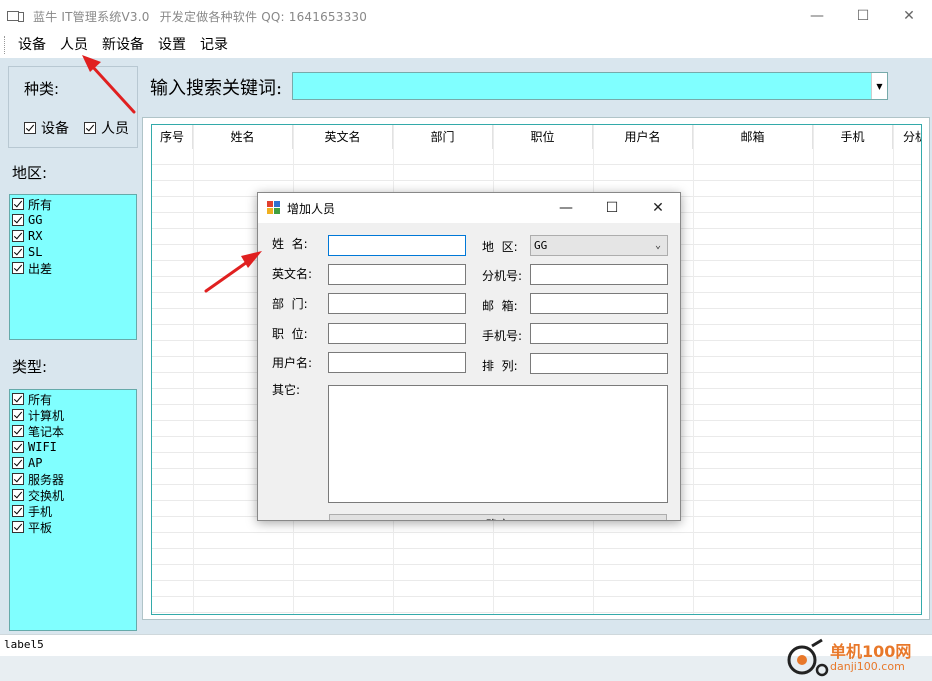 Image resolution: width=932 pixels, height=681 pixels. What do you see at coordinates (879, 86) in the screenshot?
I see `dropdown-arrow-icon: ▼` at bounding box center [879, 86].